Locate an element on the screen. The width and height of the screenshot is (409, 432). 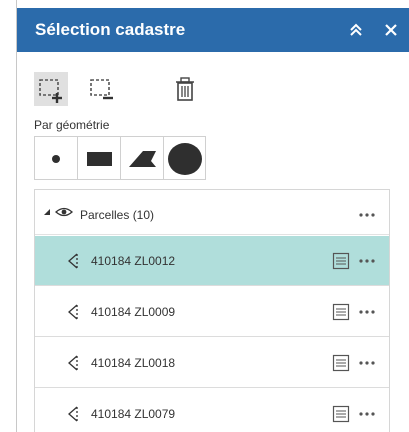
point-shape-button is located at coordinates (55, 158).